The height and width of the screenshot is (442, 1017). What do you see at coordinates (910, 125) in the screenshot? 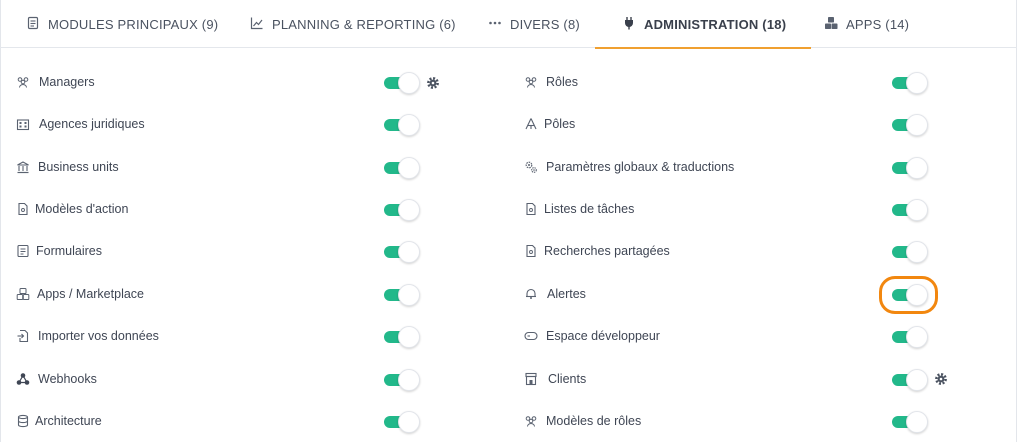
I see `toggle-poles` at bounding box center [910, 125].